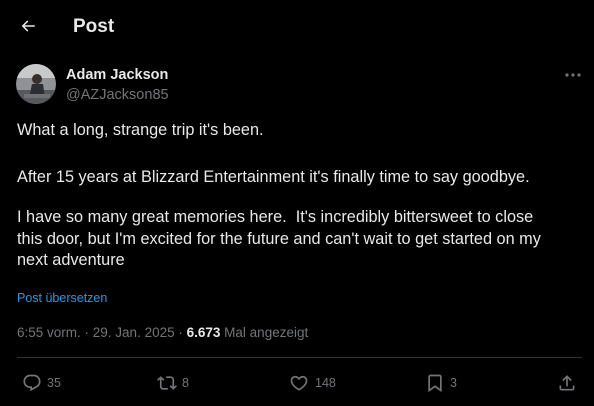 The height and width of the screenshot is (406, 594). Describe the element at coordinates (32, 383) in the screenshot. I see `speech-bubble-icon` at that location.